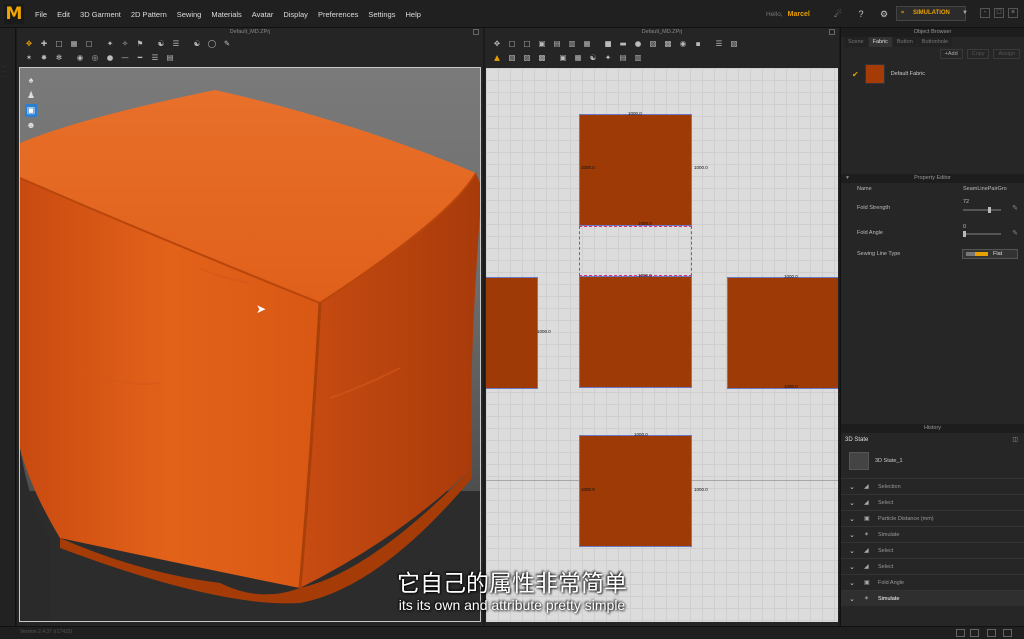  Describe the element at coordinates (338, 14) in the screenshot. I see `menu-preferences: Preferences` at that location.